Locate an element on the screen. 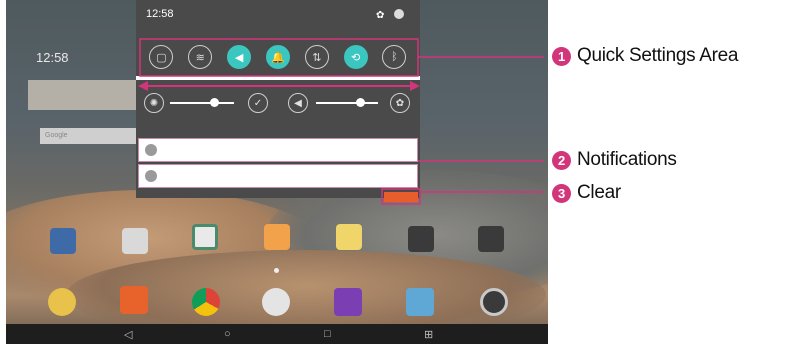 This screenshot has width=803, height=344. volume-settings-icon: ✿ is located at coordinates (400, 103).